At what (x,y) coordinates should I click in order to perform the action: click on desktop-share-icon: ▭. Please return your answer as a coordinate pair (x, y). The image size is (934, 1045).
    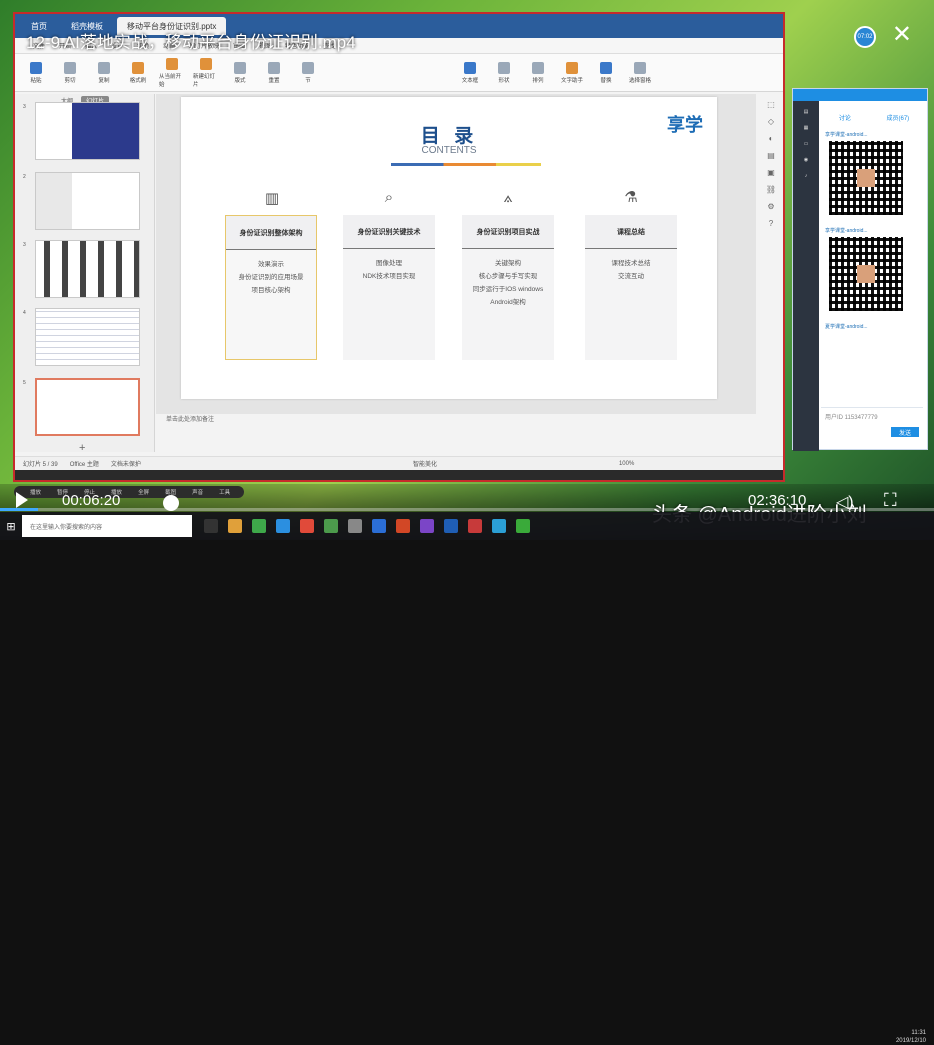
    Looking at the image, I should click on (806, 144).